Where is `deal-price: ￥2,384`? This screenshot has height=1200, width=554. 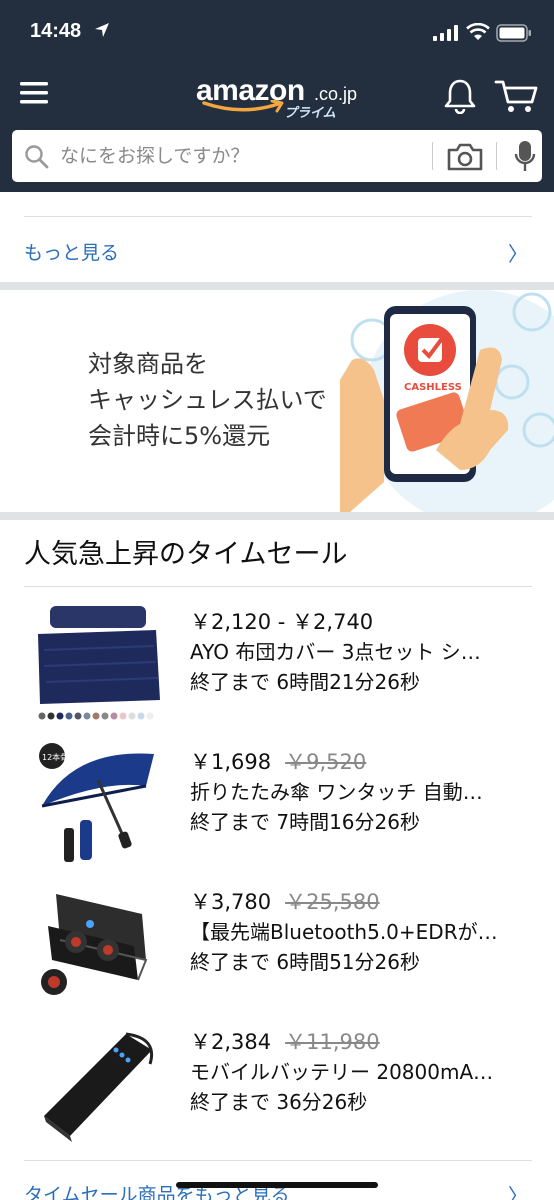 deal-price: ￥2,384 is located at coordinates (231, 1042).